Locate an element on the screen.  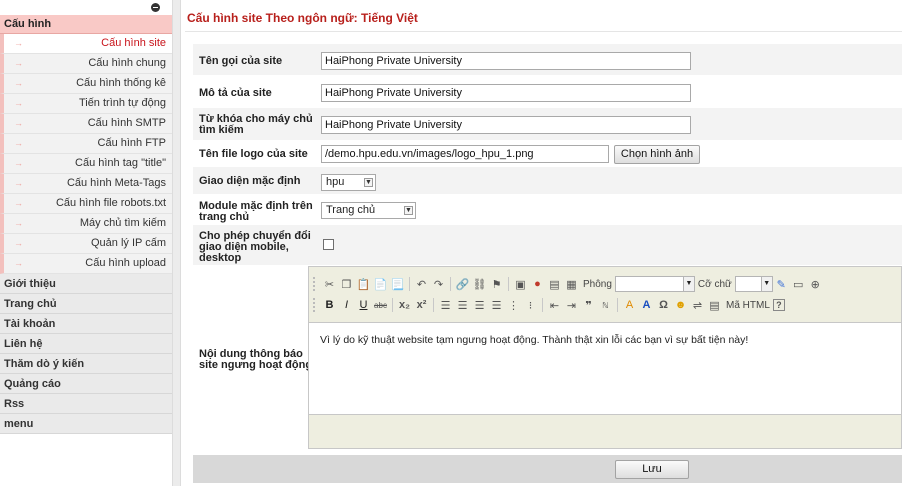
sidebar-subitem: → Cấu hình tag "title" is located at coordinates (86, 164).